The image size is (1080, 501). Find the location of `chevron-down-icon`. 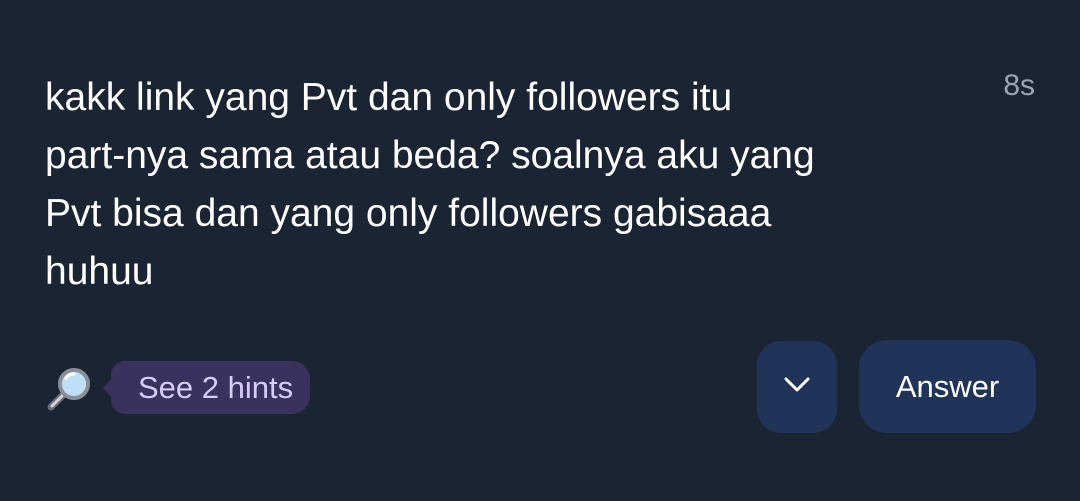

chevron-down-icon is located at coordinates (797, 387).